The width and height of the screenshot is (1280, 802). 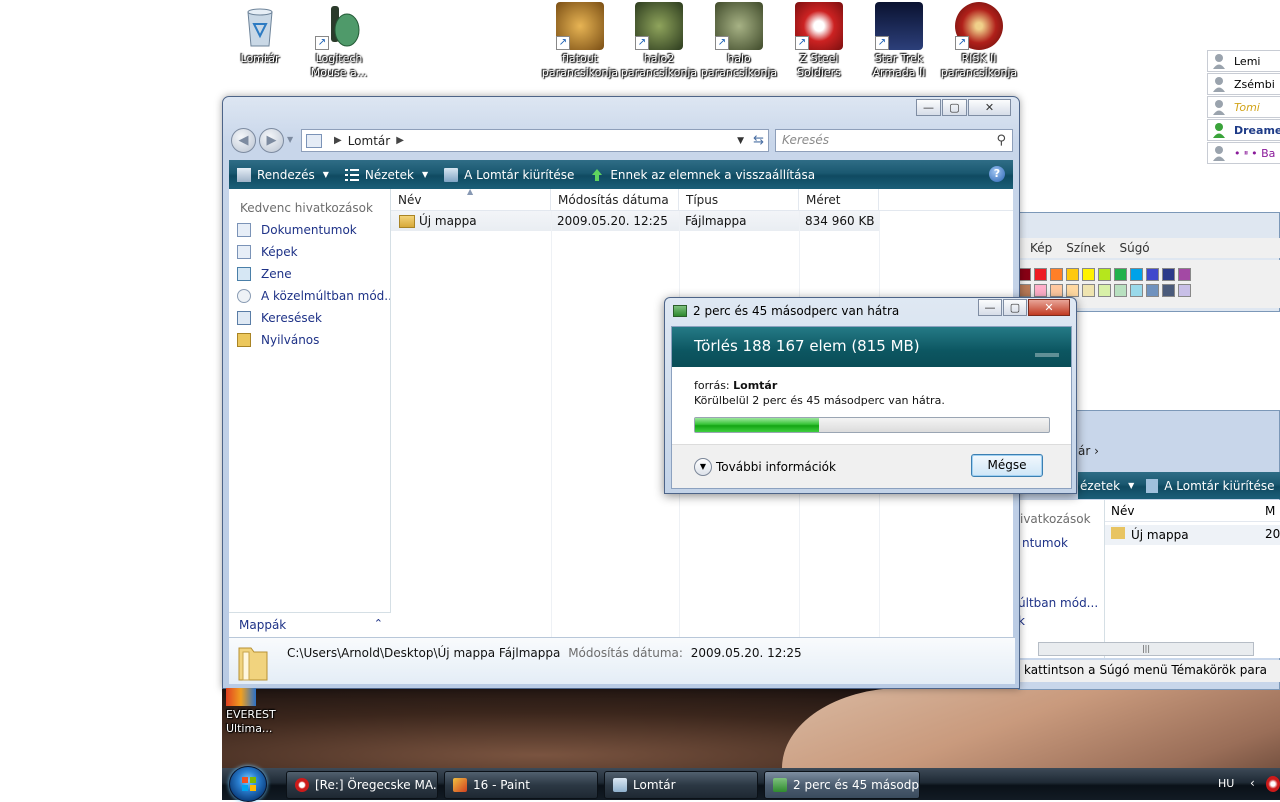 I want to click on desktop-icon-halo: ↗ halo parancsikonja, so click(x=739, y=41).